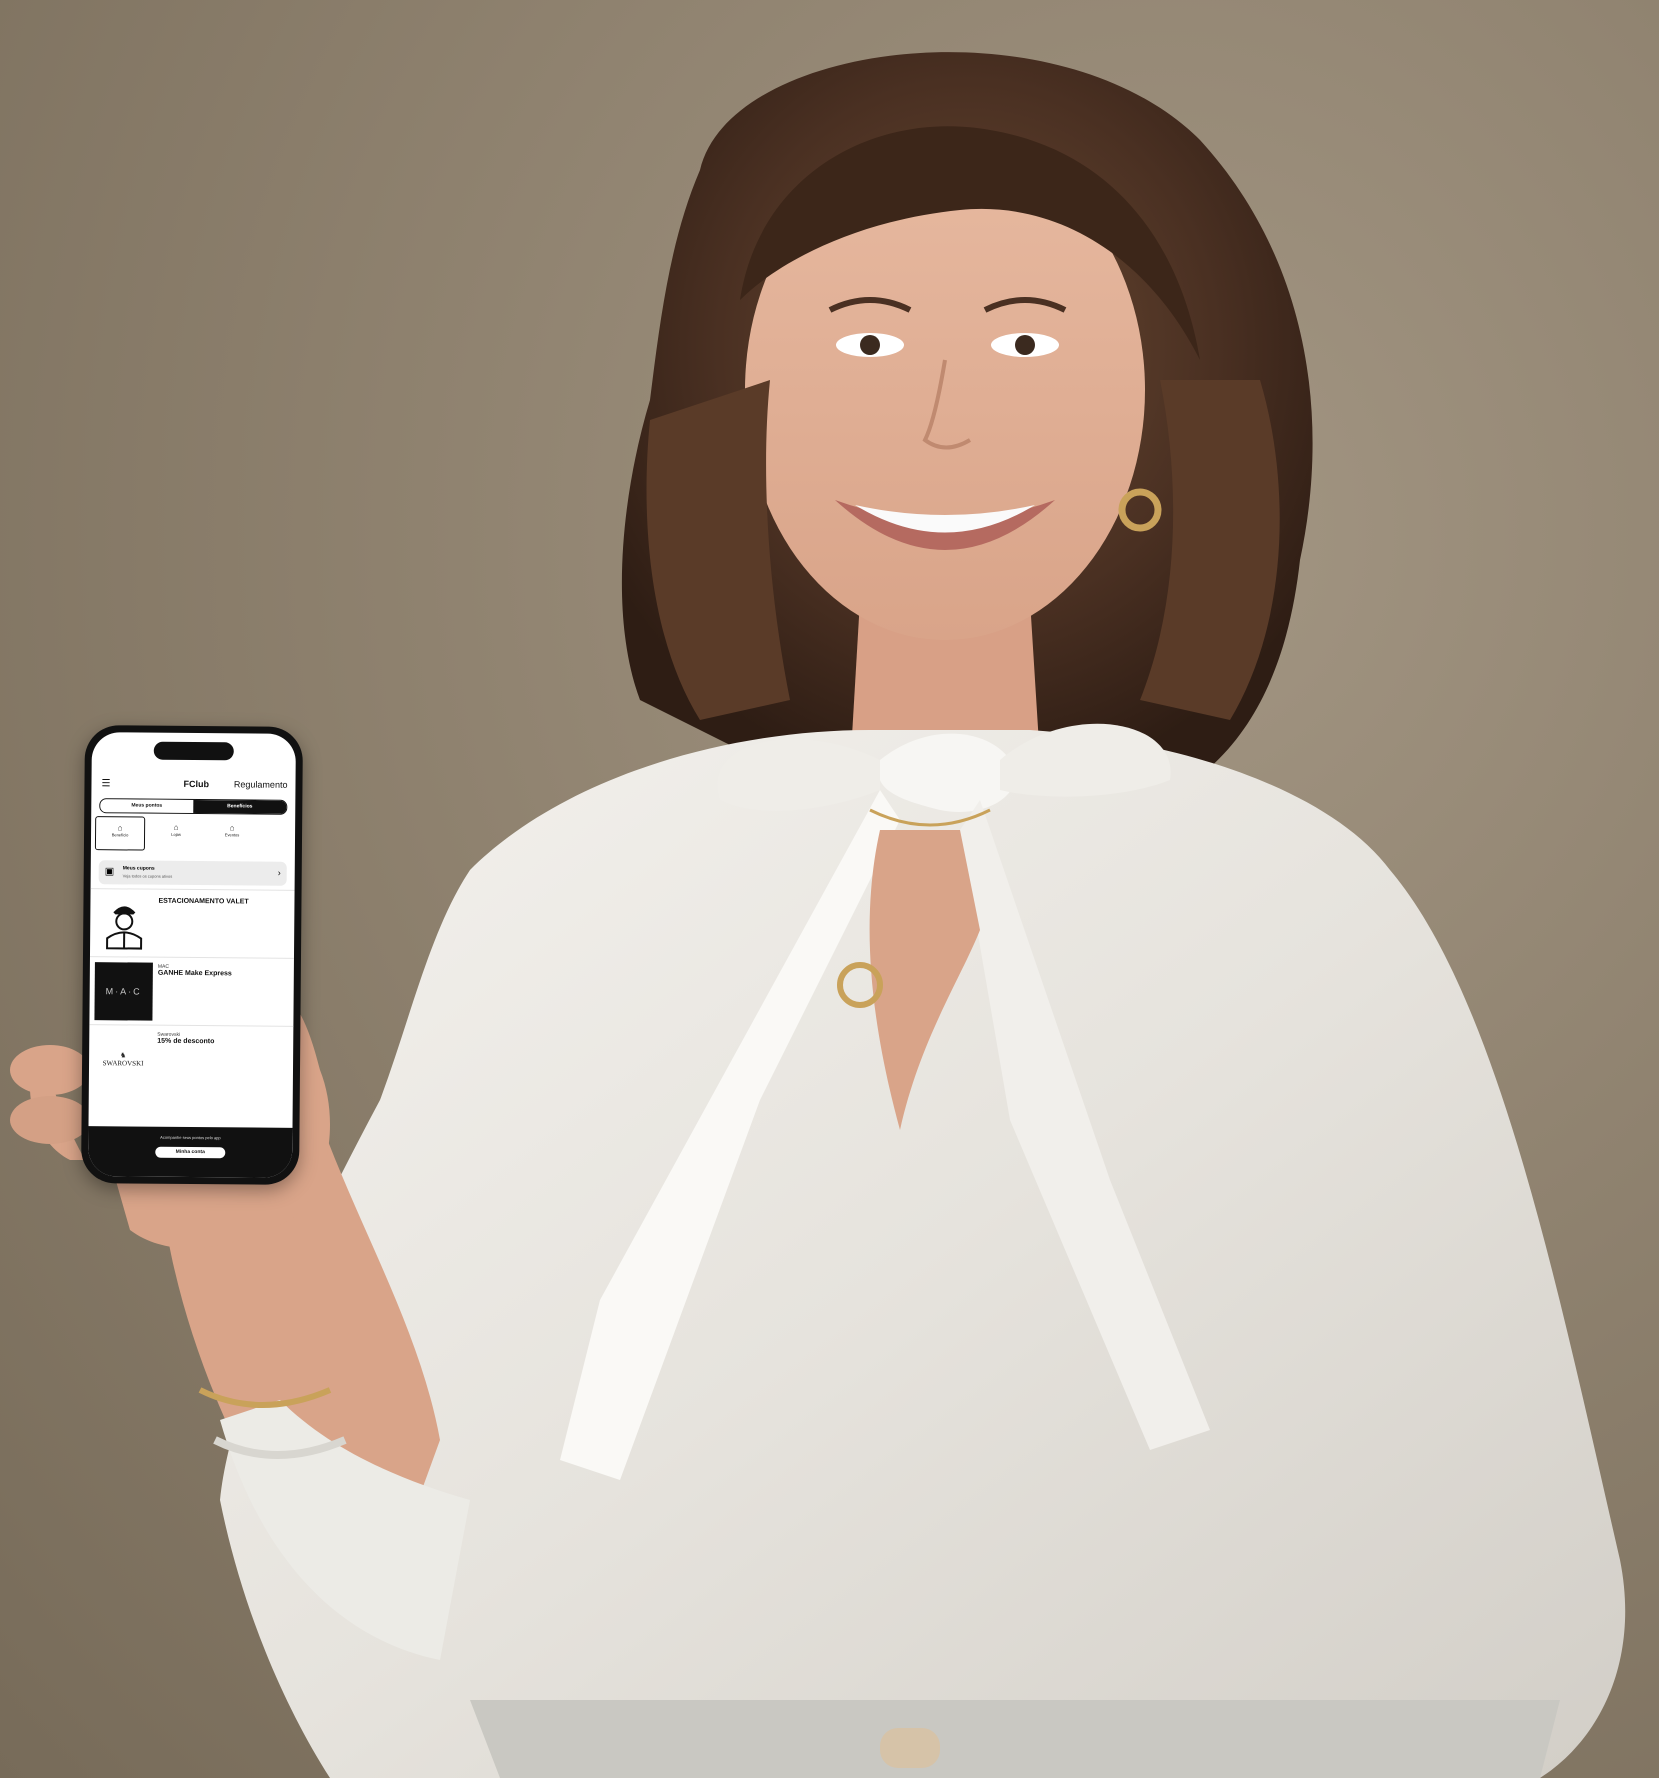 This screenshot has height=1778, width=1659. I want to click on points-benefits-toggle: Meus pontos Benefícios, so click(193, 806).